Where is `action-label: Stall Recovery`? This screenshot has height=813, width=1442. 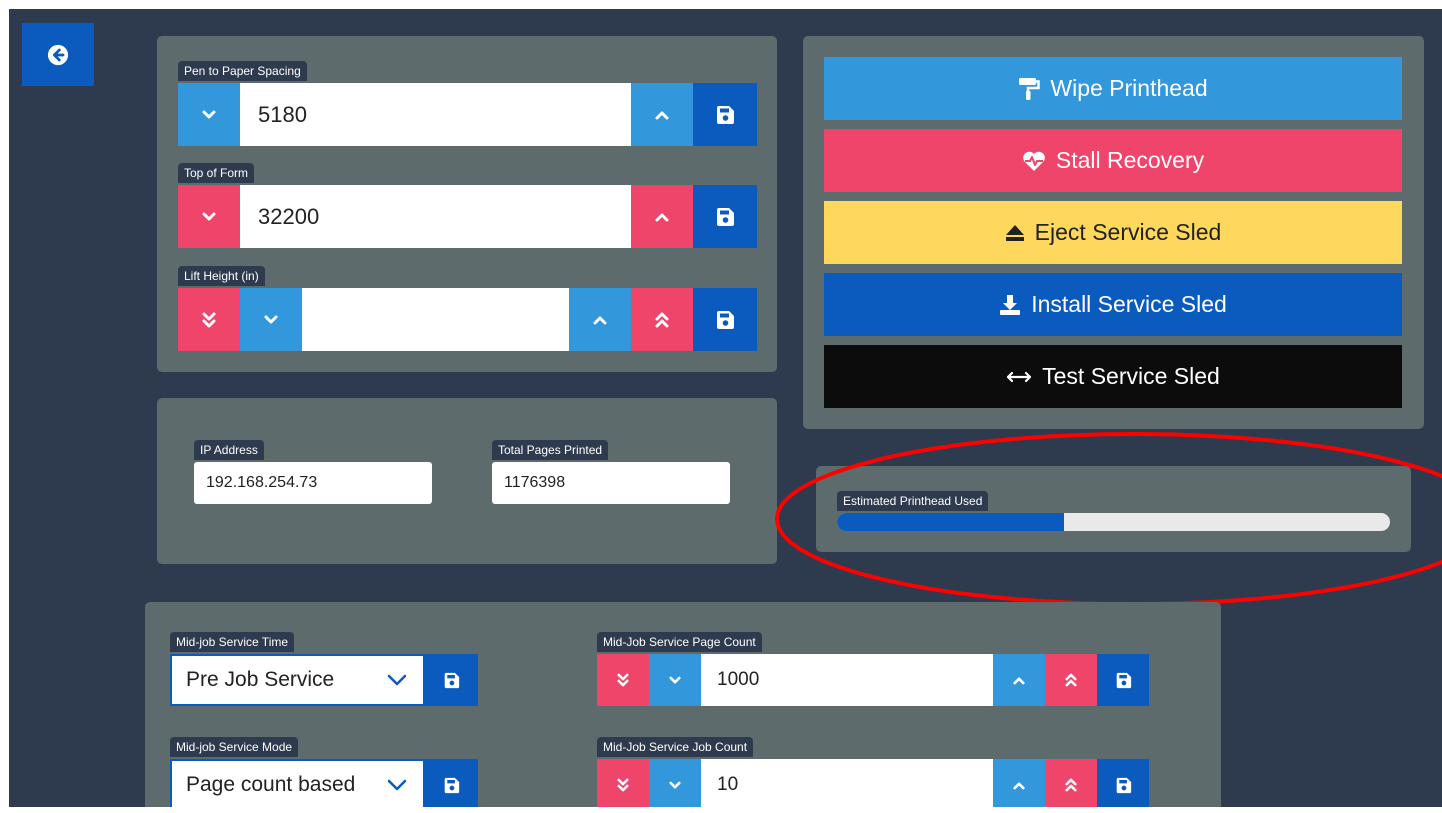 action-label: Stall Recovery is located at coordinates (1130, 160).